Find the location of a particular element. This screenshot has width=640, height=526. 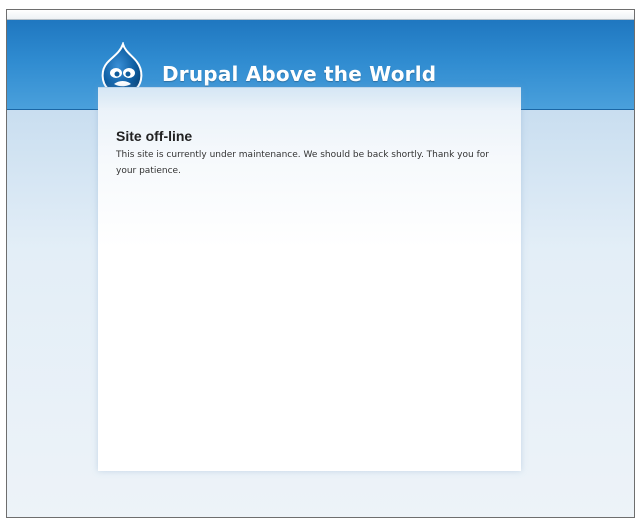

page-title: Site off-line is located at coordinates (154, 136).